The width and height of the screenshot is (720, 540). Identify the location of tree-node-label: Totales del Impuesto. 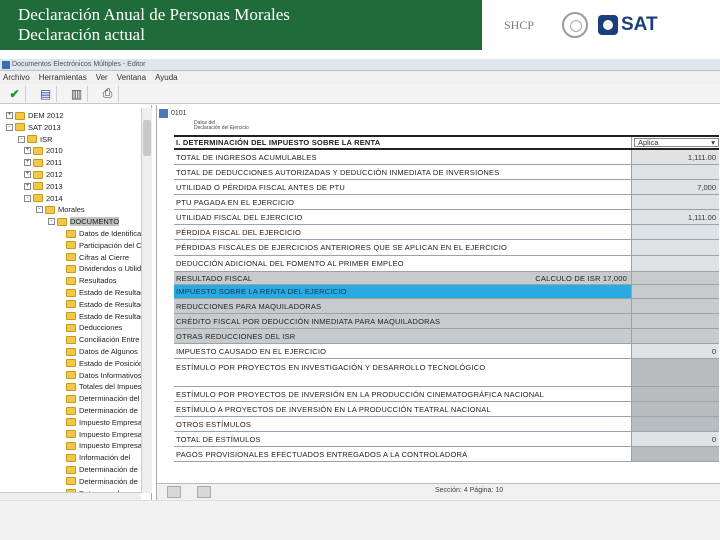
(113, 387).